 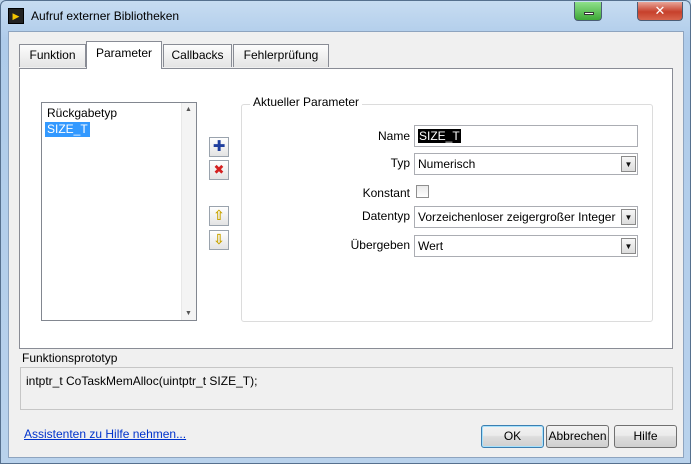 I want to click on tab-funktion: Funktion, so click(x=52, y=55).